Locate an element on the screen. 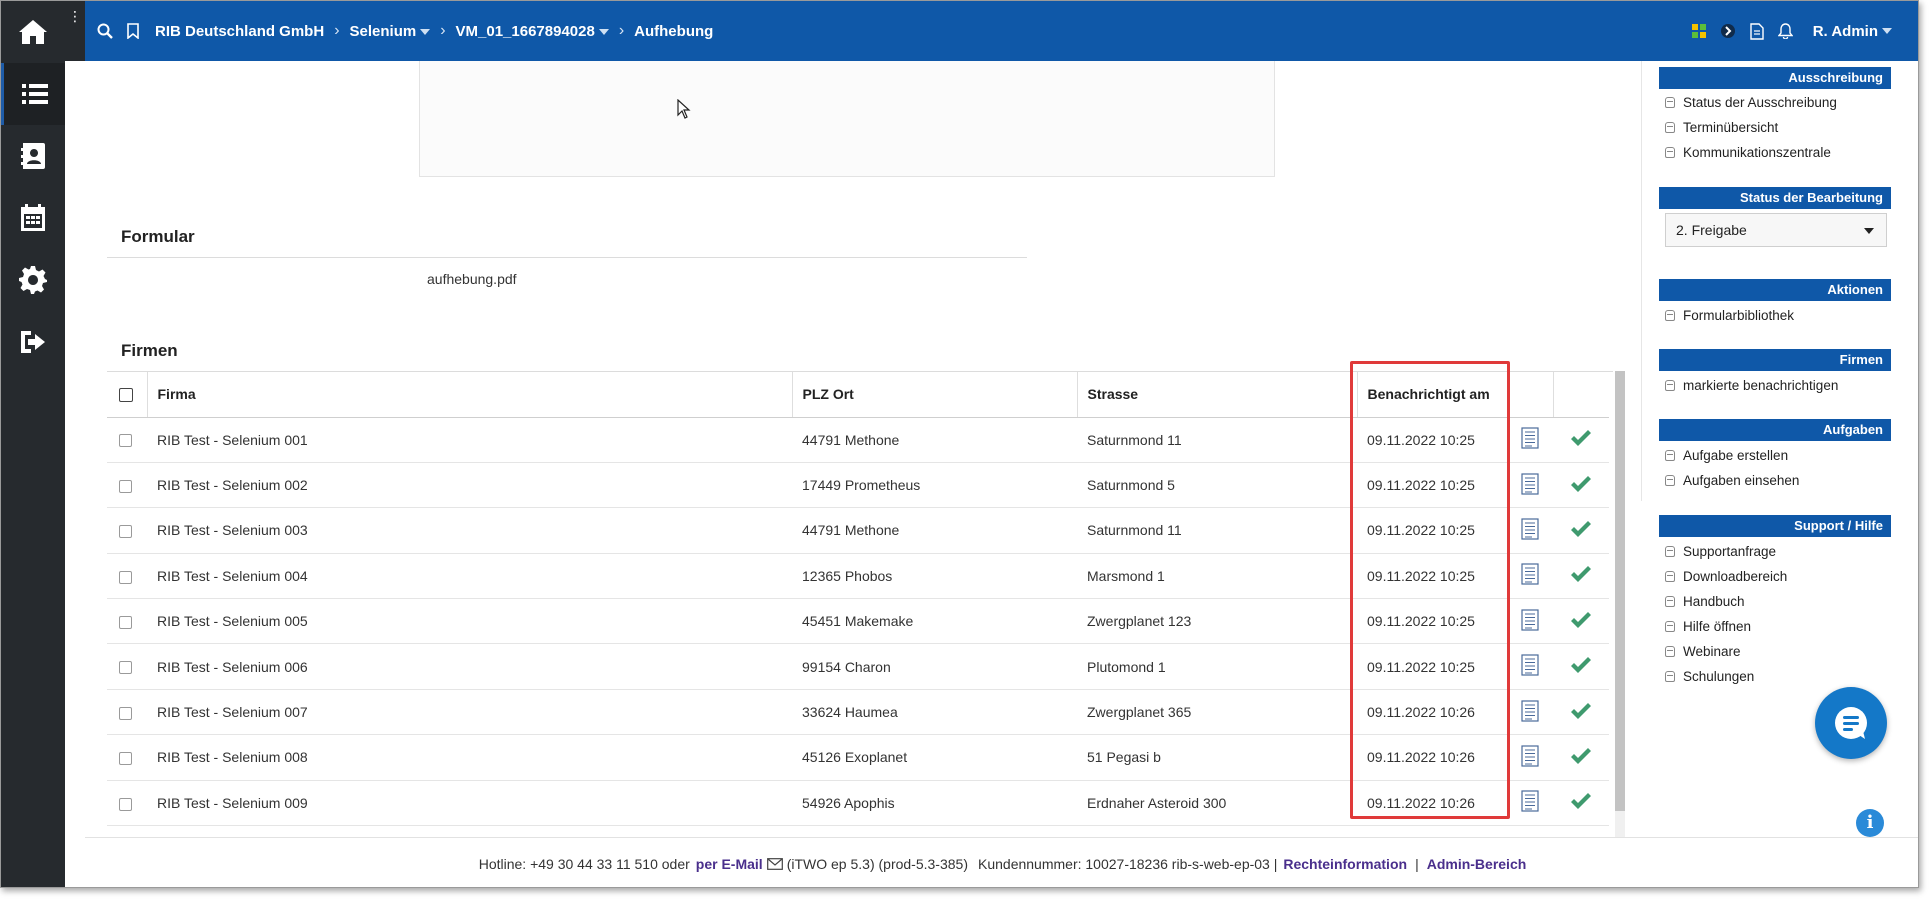  formular-file-link: aufhebung.pdf is located at coordinates (472, 279).